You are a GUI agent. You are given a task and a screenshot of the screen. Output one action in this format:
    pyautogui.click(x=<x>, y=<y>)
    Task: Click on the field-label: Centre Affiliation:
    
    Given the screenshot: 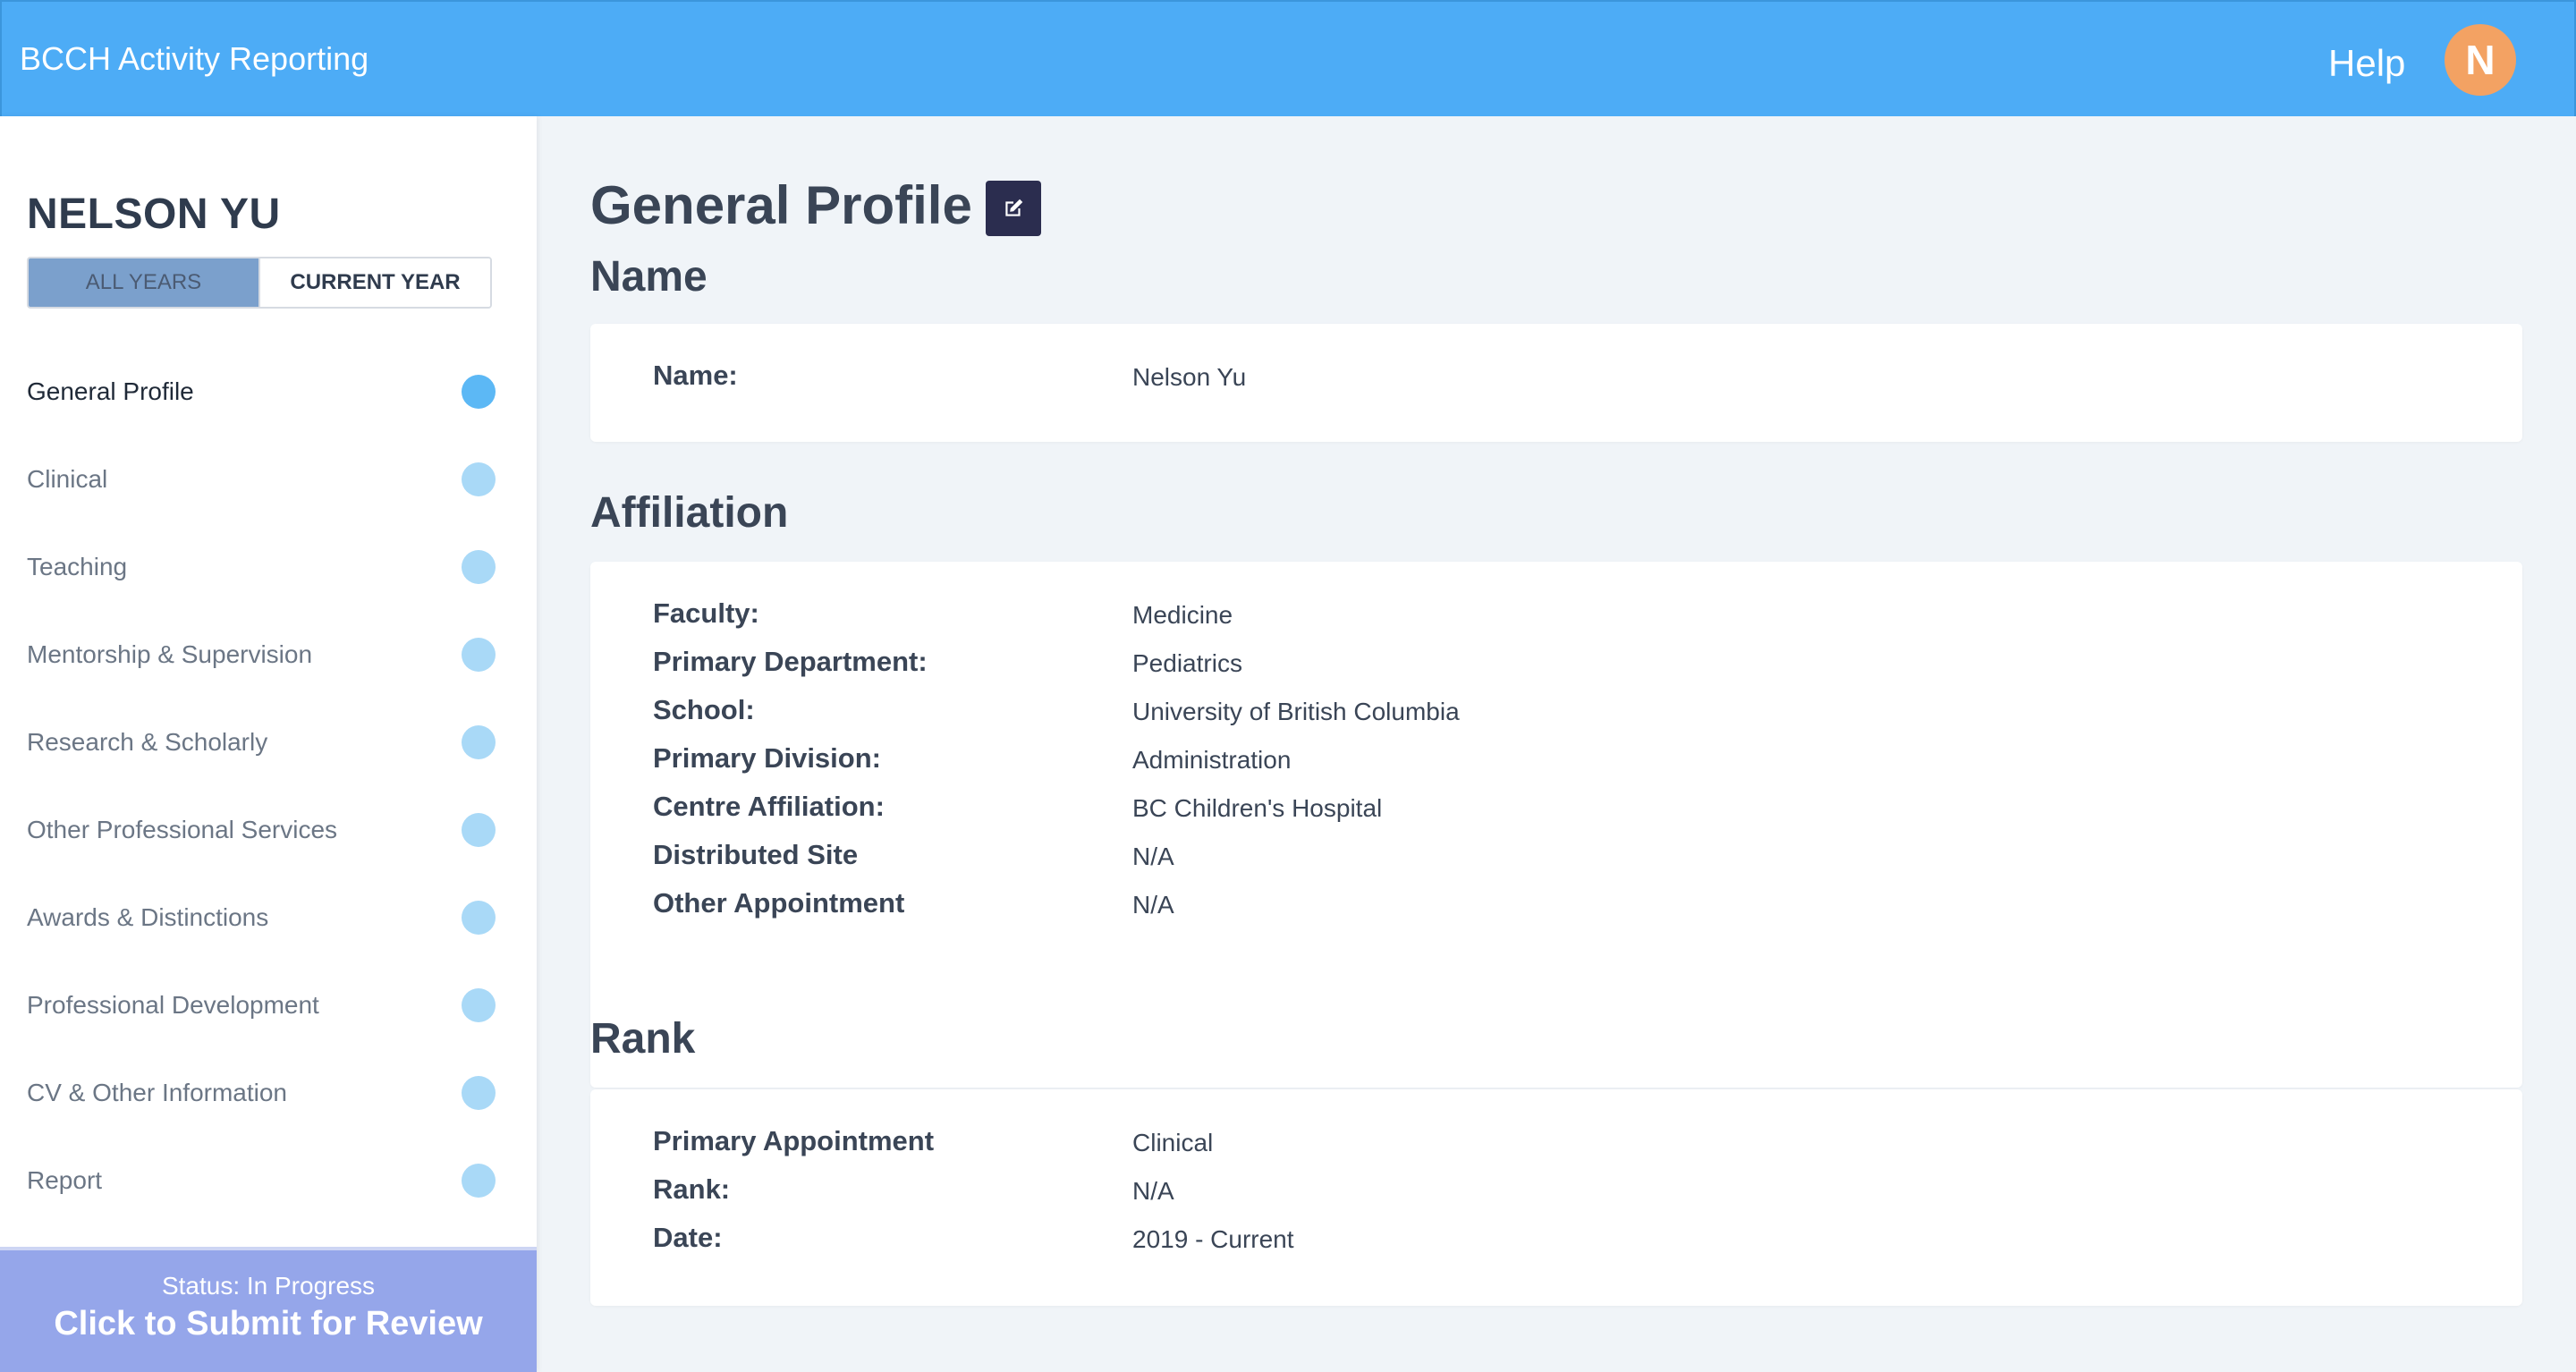 What is the action you would take?
    pyautogui.click(x=769, y=806)
    